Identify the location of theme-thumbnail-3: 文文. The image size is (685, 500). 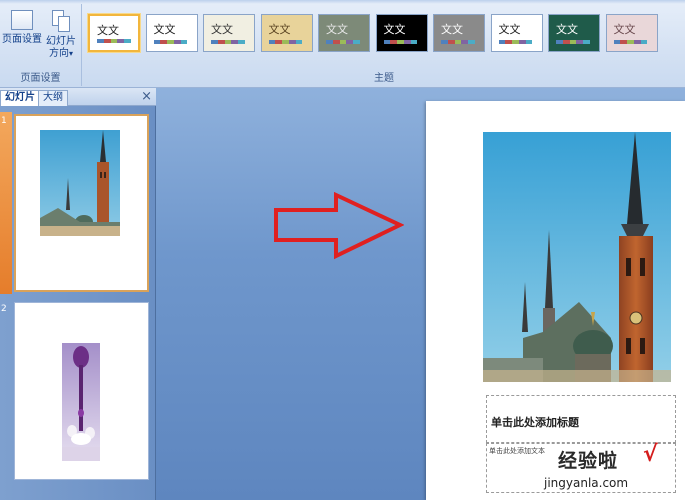
(229, 33).